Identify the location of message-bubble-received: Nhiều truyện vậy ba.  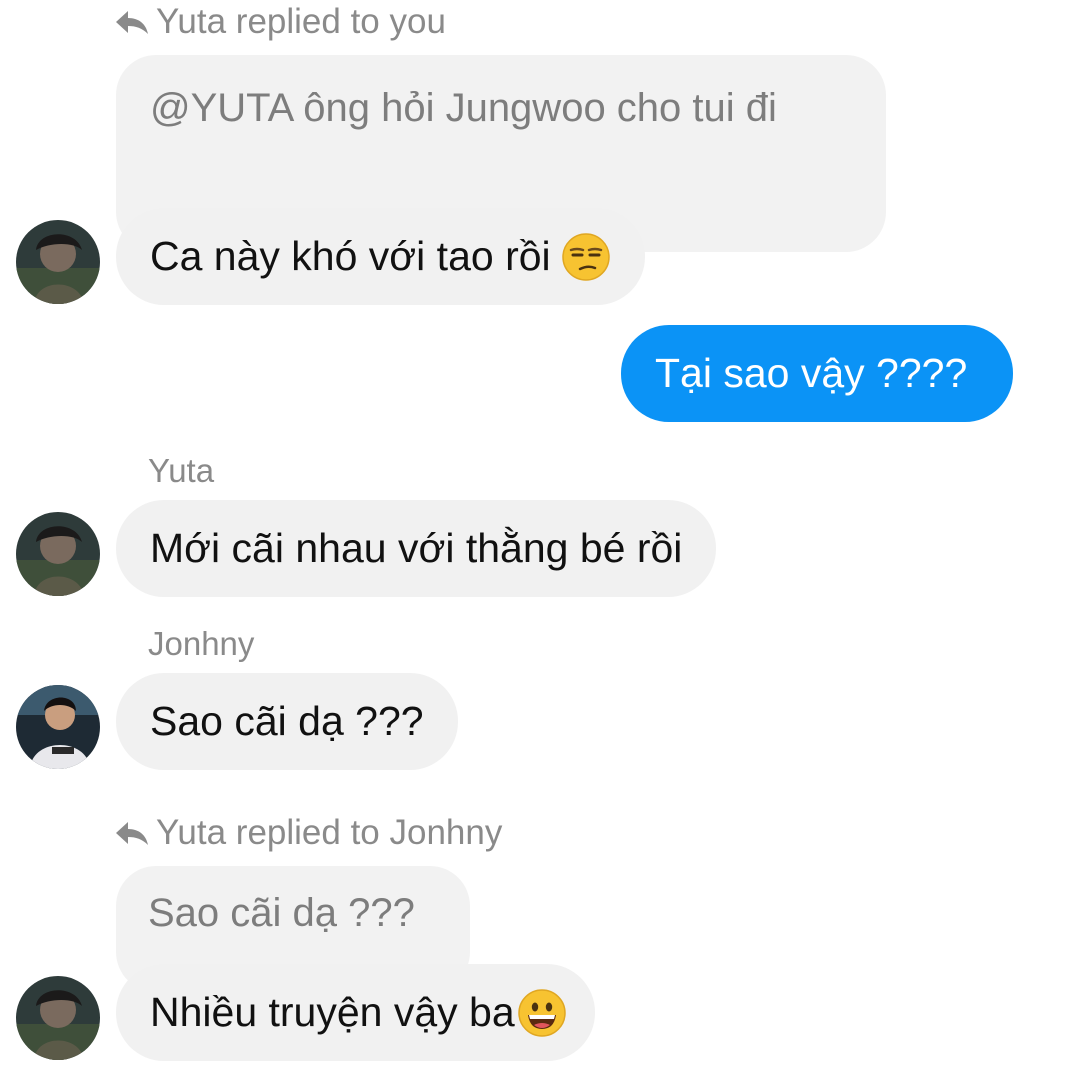
(355, 1012).